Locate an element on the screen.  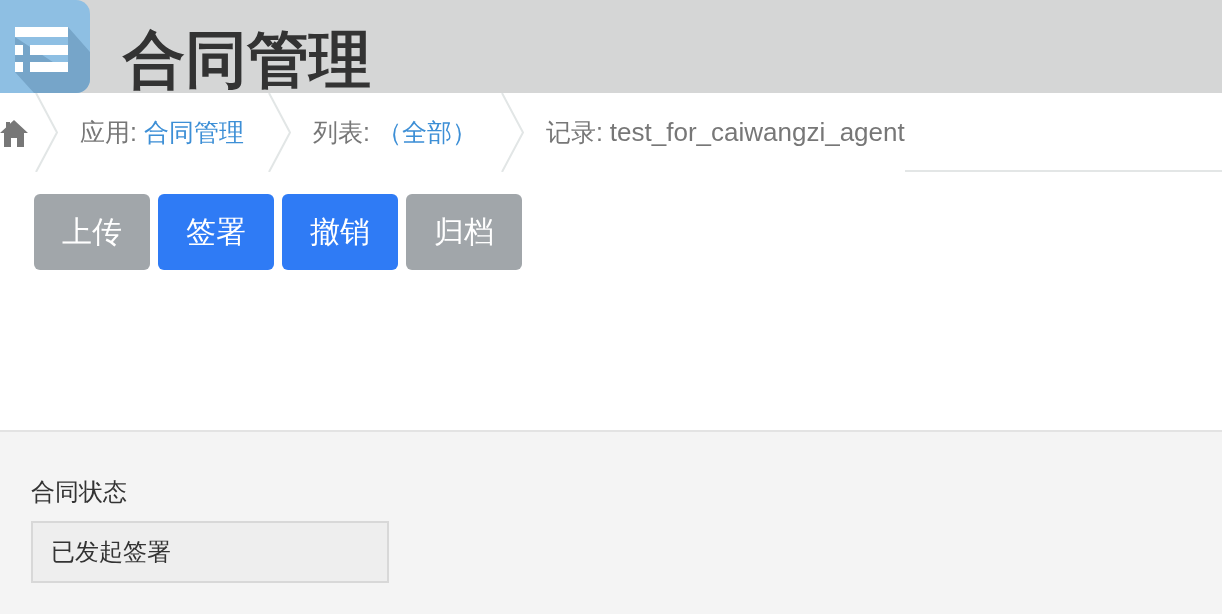
breadcrumb-label: 应用: is located at coordinates (108, 132).